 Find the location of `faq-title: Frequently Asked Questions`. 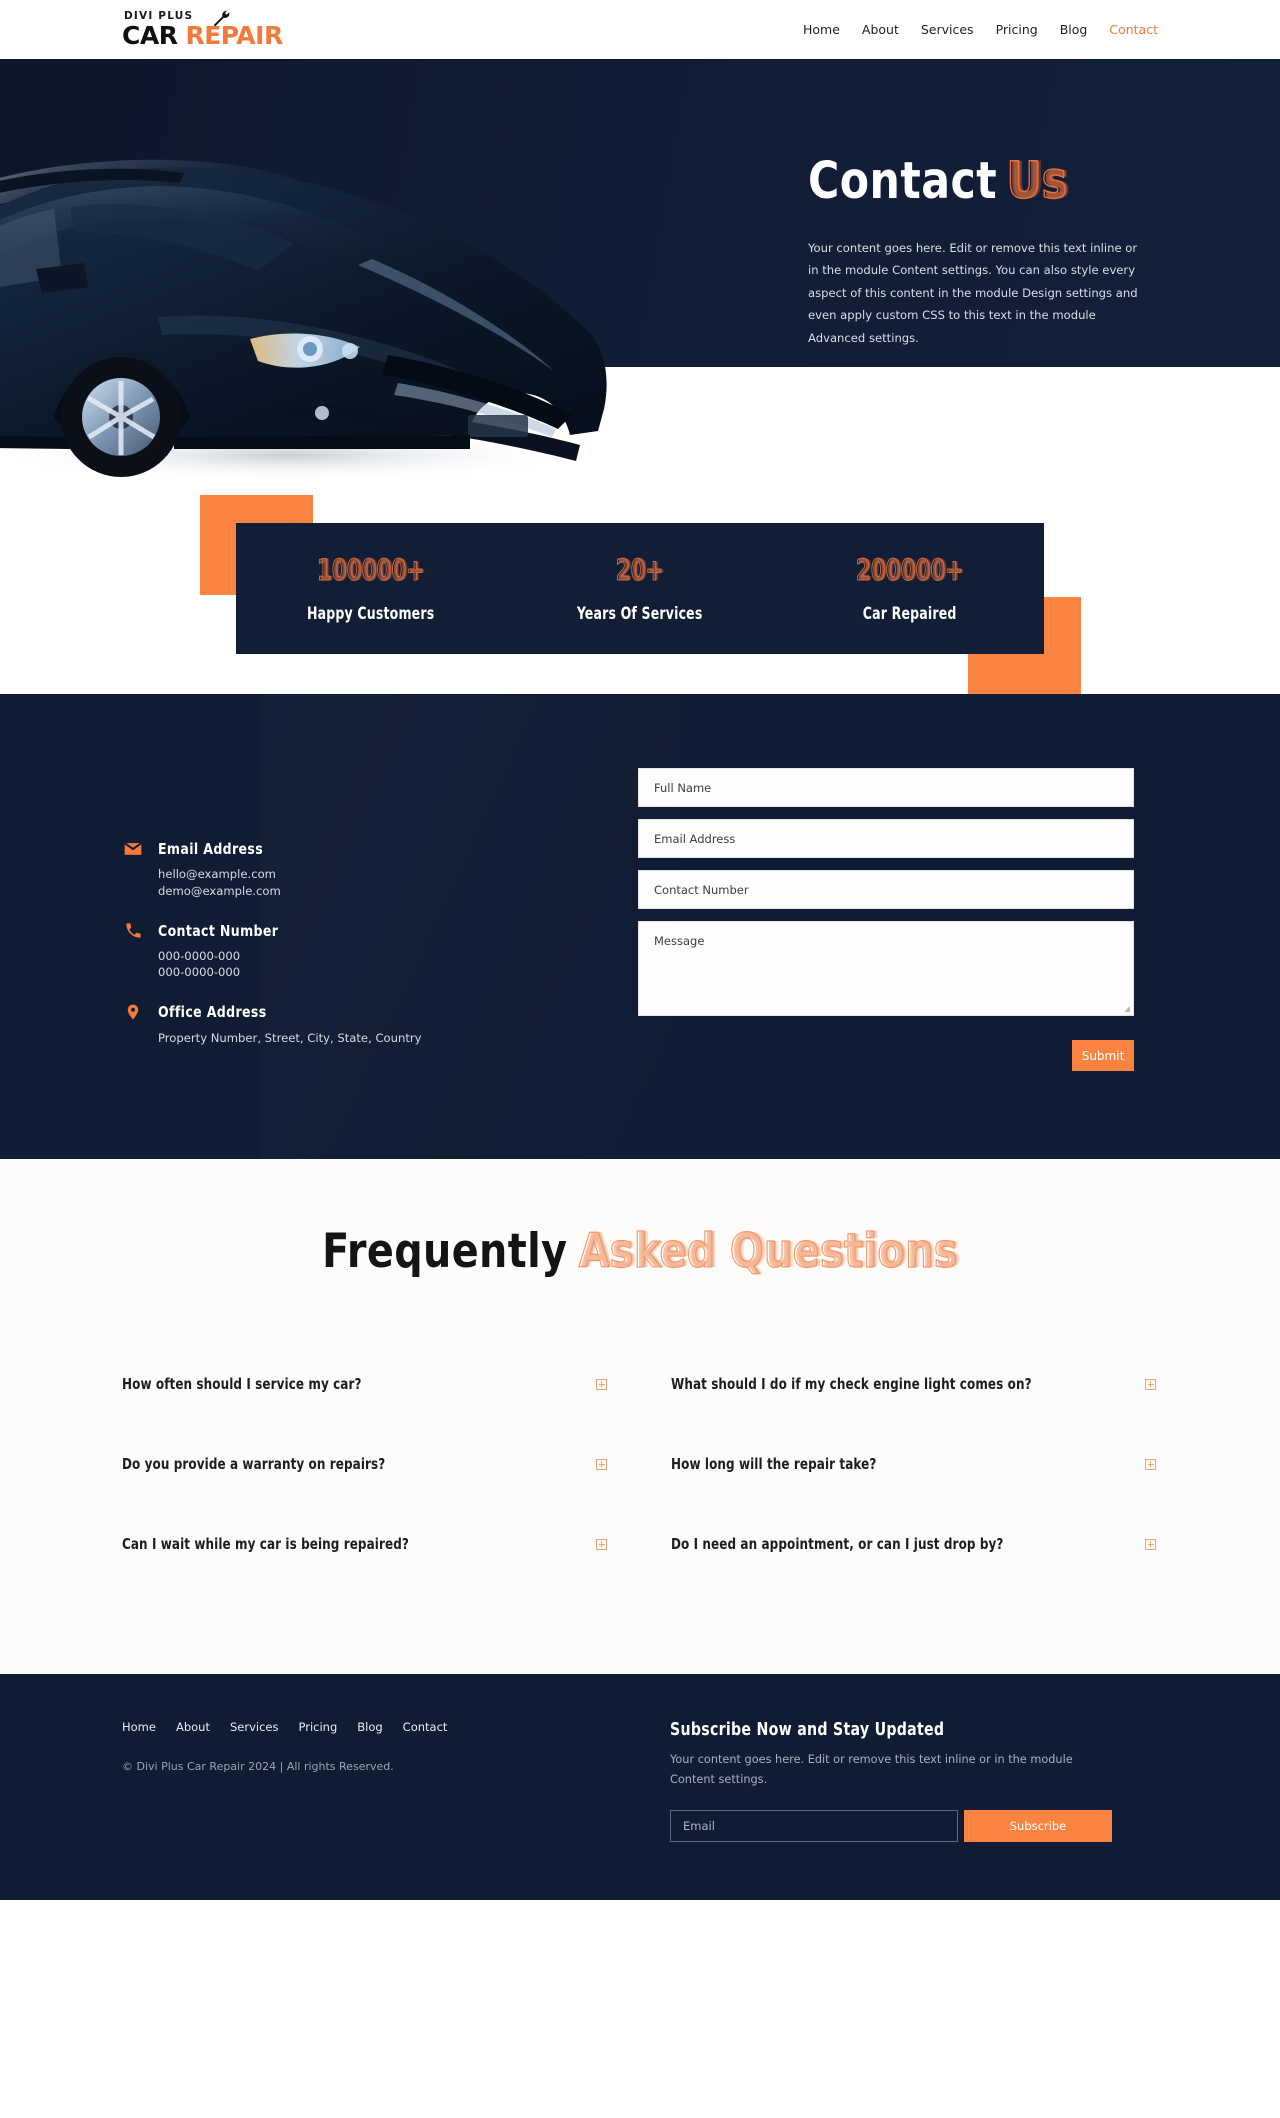

faq-title: Frequently Asked Questions is located at coordinates (640, 1251).